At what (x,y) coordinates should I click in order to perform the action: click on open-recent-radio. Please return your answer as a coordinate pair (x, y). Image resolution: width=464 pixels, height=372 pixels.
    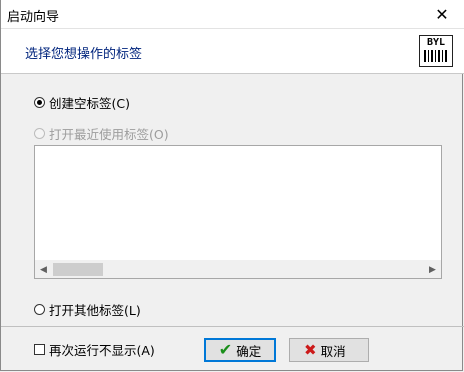
    Looking at the image, I should click on (39, 133).